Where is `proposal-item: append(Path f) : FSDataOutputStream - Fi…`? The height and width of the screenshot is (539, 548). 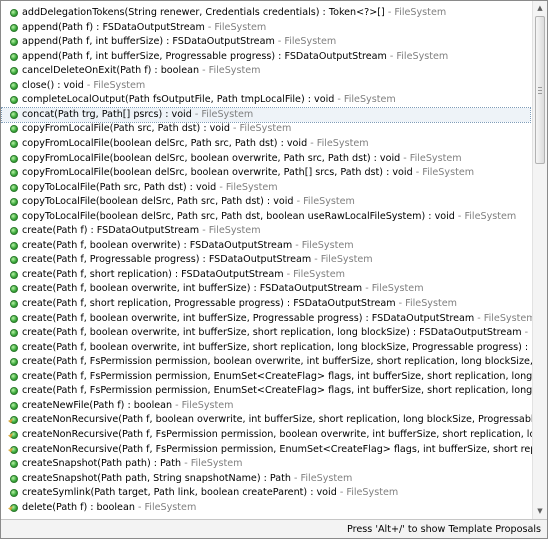
proposal-item: append(Path f) : FSDataOutputStream - Fi… is located at coordinates (267, 28).